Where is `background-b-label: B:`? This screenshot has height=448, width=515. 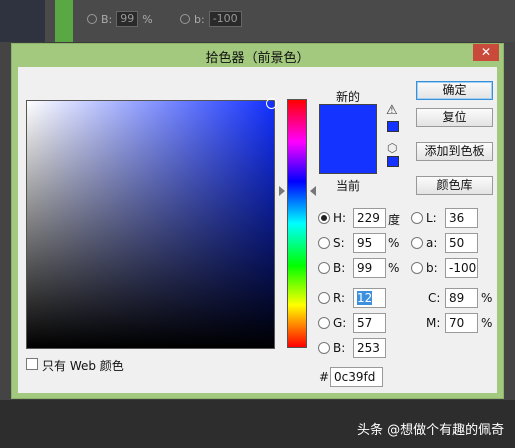
background-b-label: B: is located at coordinates (107, 19).